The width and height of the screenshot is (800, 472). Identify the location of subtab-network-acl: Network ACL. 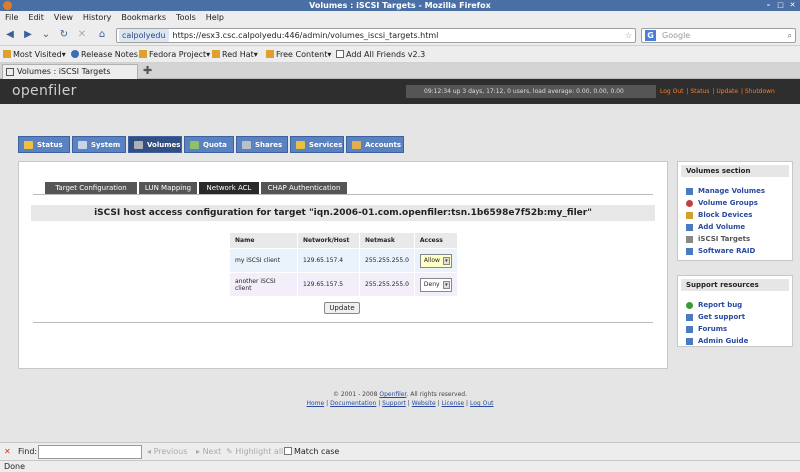
(229, 188).